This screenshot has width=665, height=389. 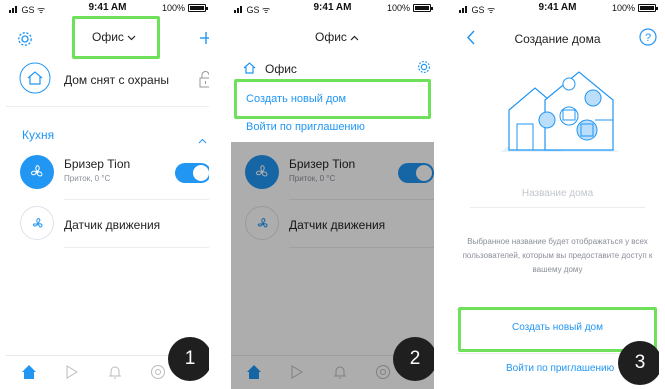 What do you see at coordinates (87, 178) in the screenshot?
I see `breezer-status: Приток, 0 °C` at bounding box center [87, 178].